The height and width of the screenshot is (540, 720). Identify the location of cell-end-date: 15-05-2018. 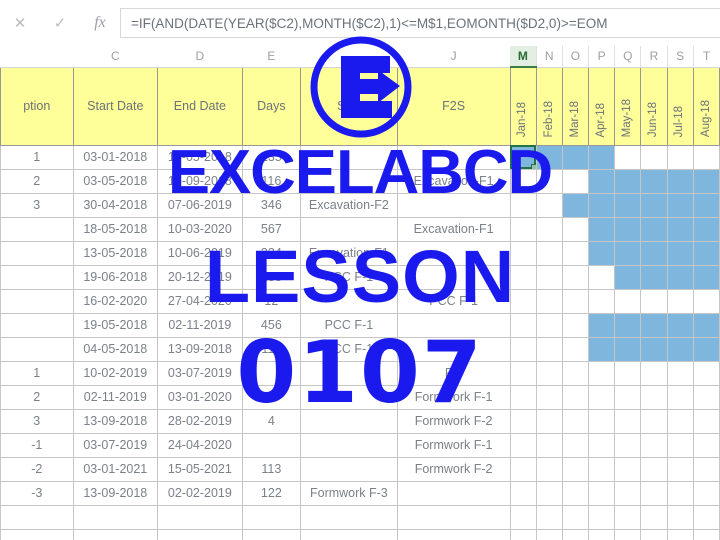
(200, 157).